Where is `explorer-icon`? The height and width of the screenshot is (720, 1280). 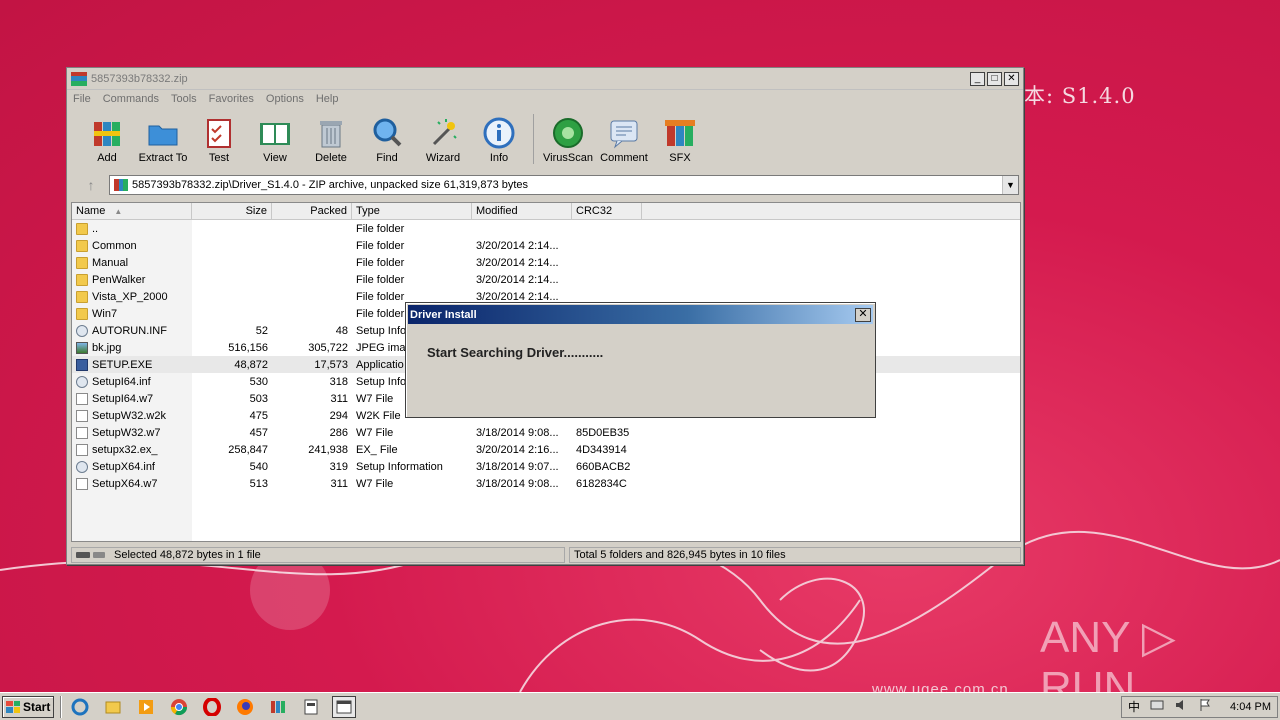
explorer-icon is located at coordinates (113, 707).